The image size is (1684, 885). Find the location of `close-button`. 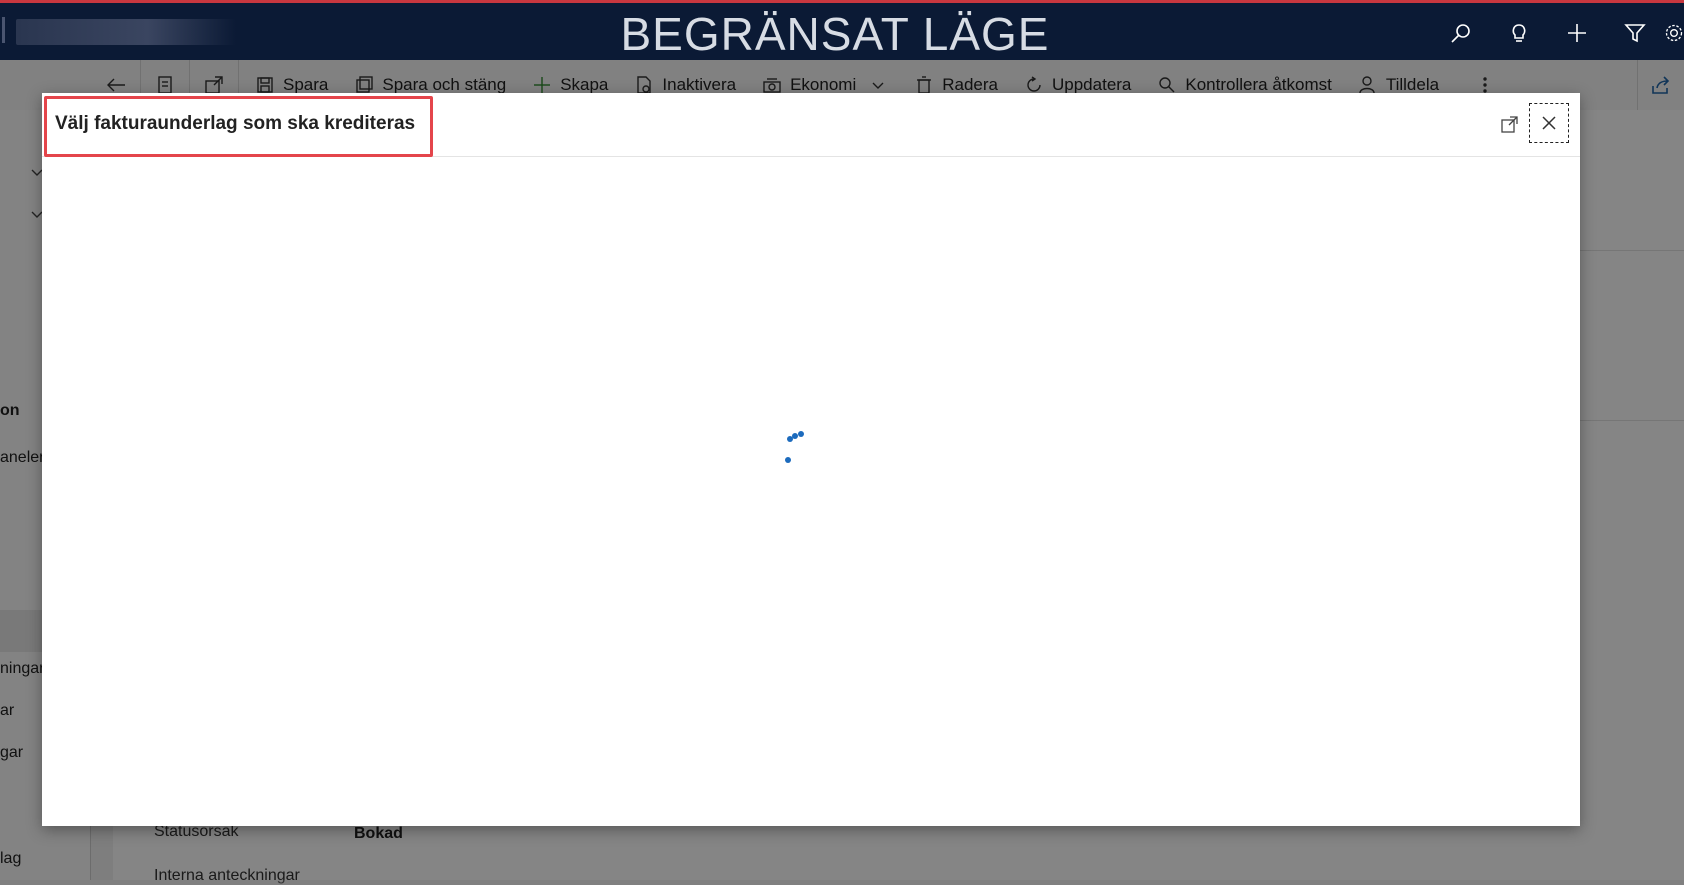

close-button is located at coordinates (1549, 123).